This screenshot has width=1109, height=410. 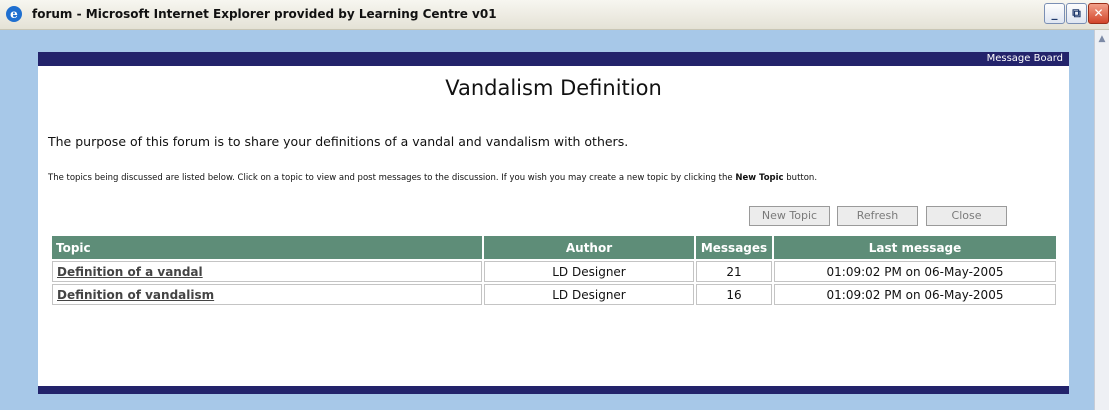 What do you see at coordinates (759, 178) in the screenshot?
I see `instructions-new-topic: New Topic` at bounding box center [759, 178].